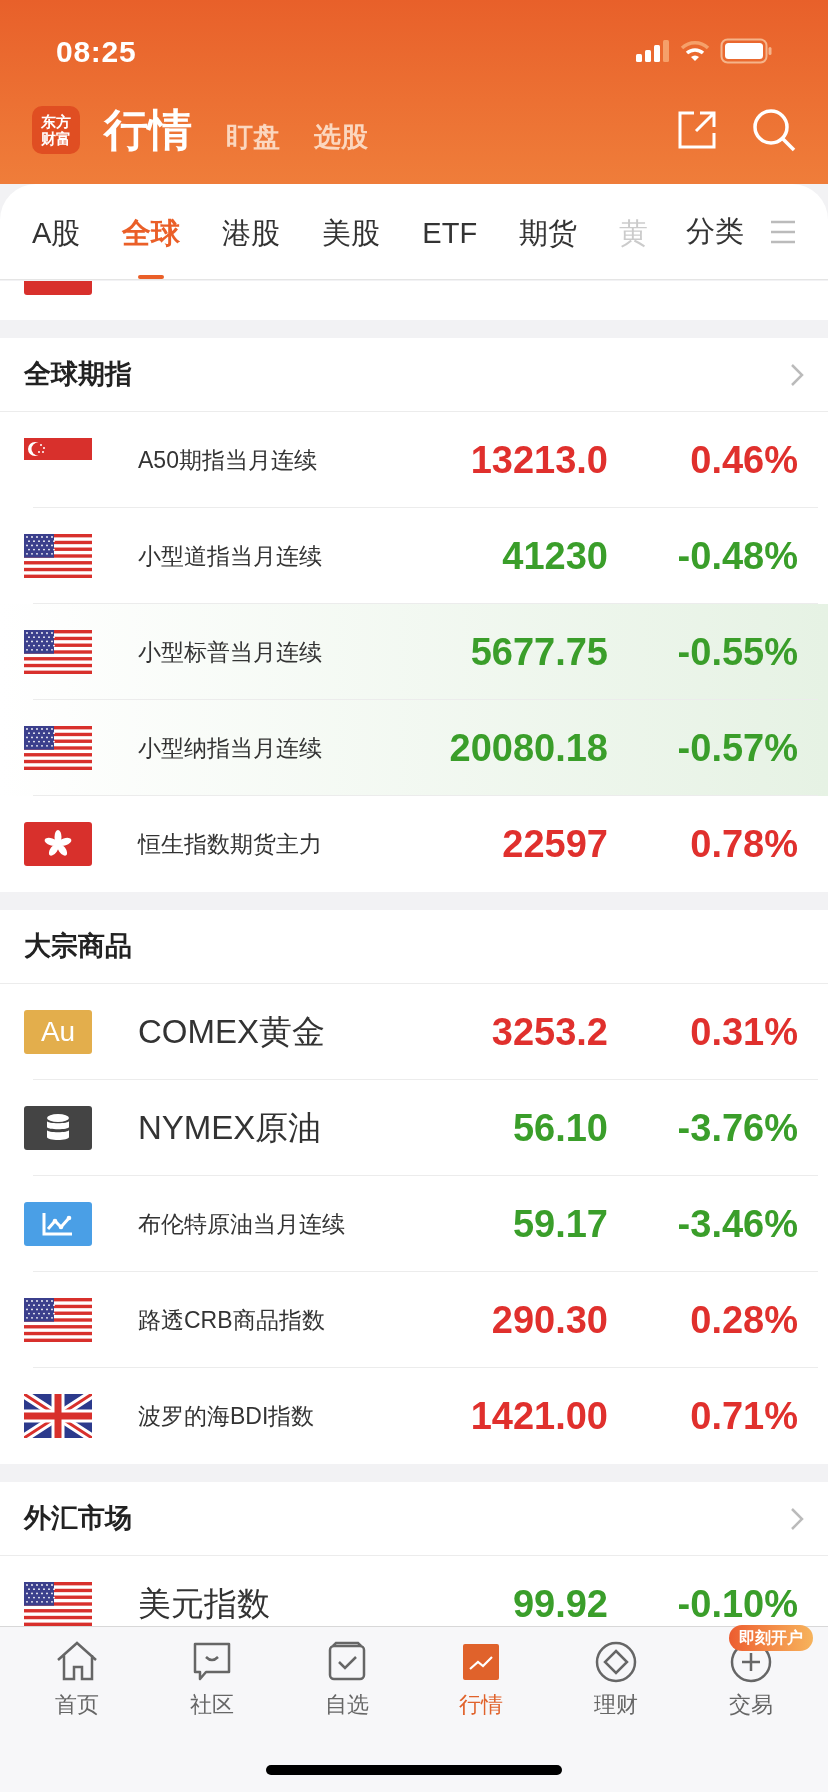 This screenshot has width=828, height=1792. I want to click on price-value: 22597, so click(554, 844).